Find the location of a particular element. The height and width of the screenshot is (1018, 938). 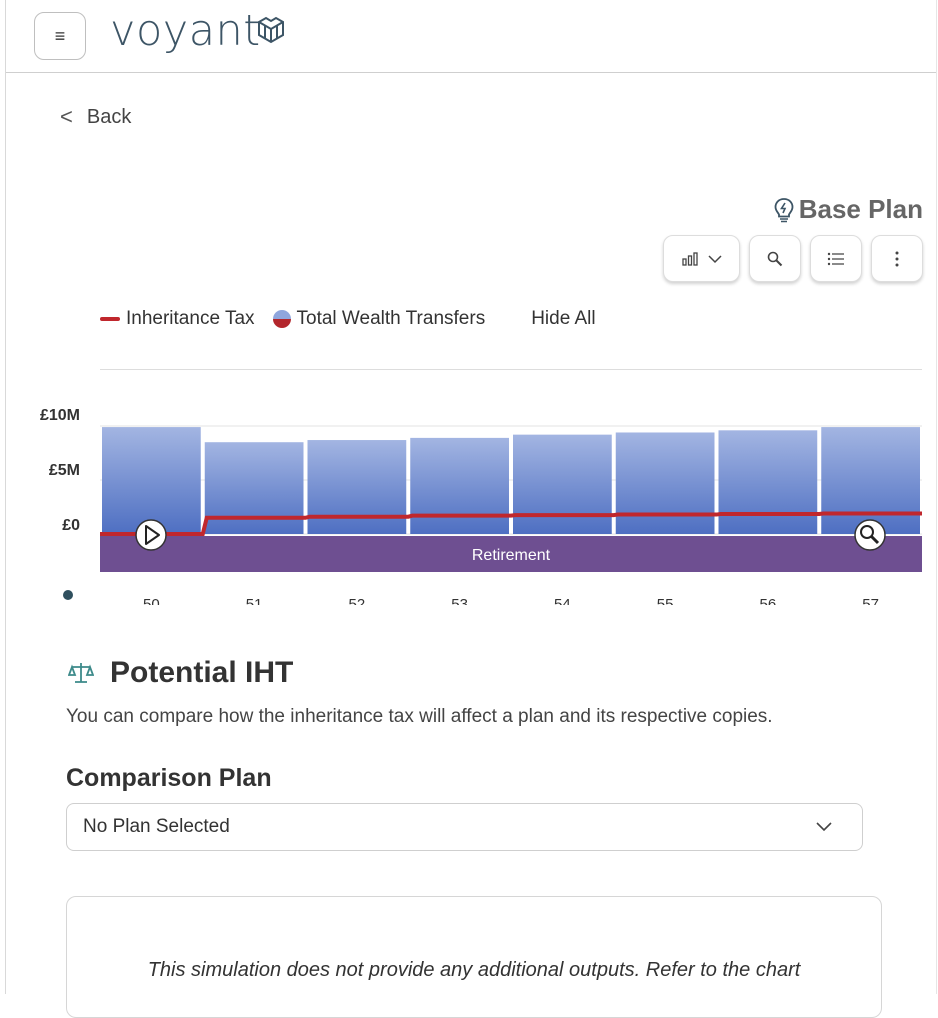

legend-line-marker is located at coordinates (110, 319).